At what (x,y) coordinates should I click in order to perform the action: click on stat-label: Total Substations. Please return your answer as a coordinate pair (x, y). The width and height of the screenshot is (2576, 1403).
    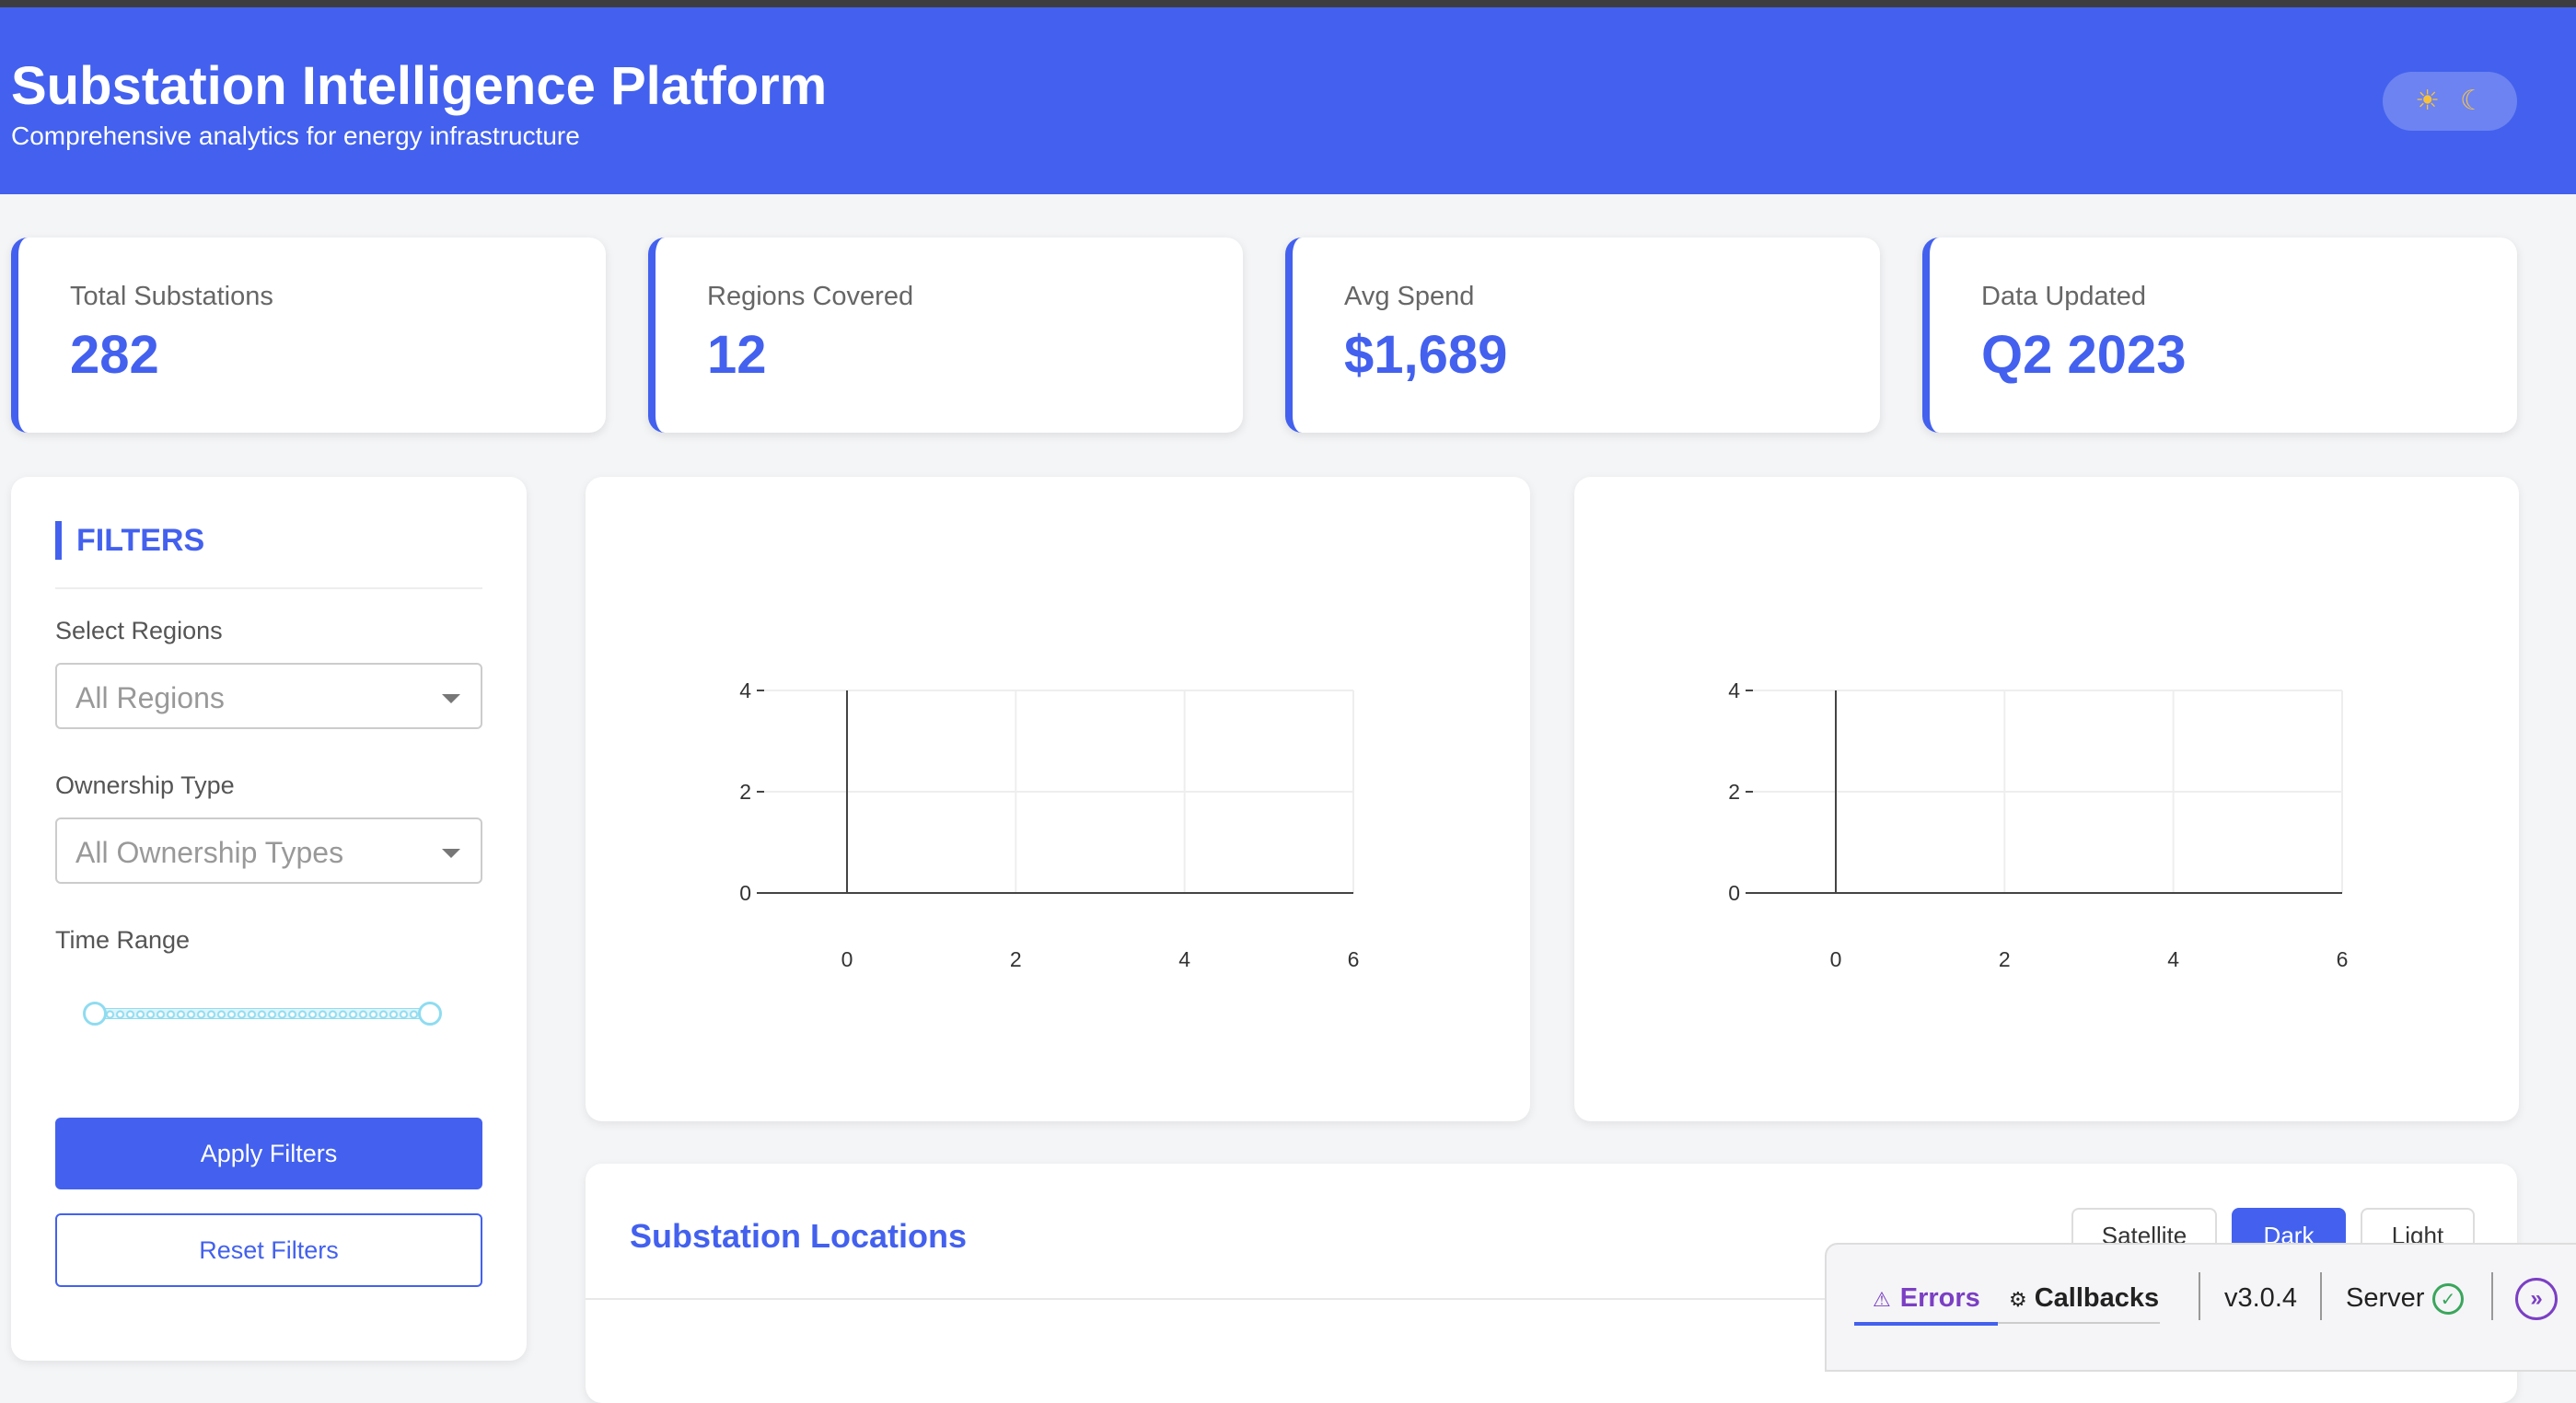
    Looking at the image, I should click on (171, 296).